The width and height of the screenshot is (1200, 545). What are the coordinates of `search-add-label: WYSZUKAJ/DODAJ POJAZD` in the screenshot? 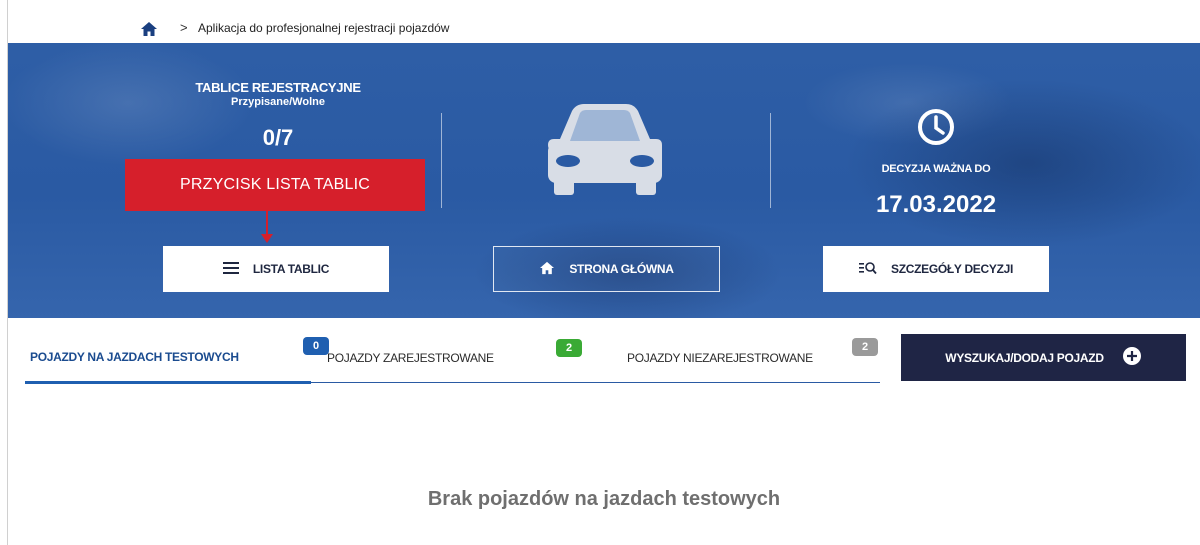 It's located at (1024, 357).